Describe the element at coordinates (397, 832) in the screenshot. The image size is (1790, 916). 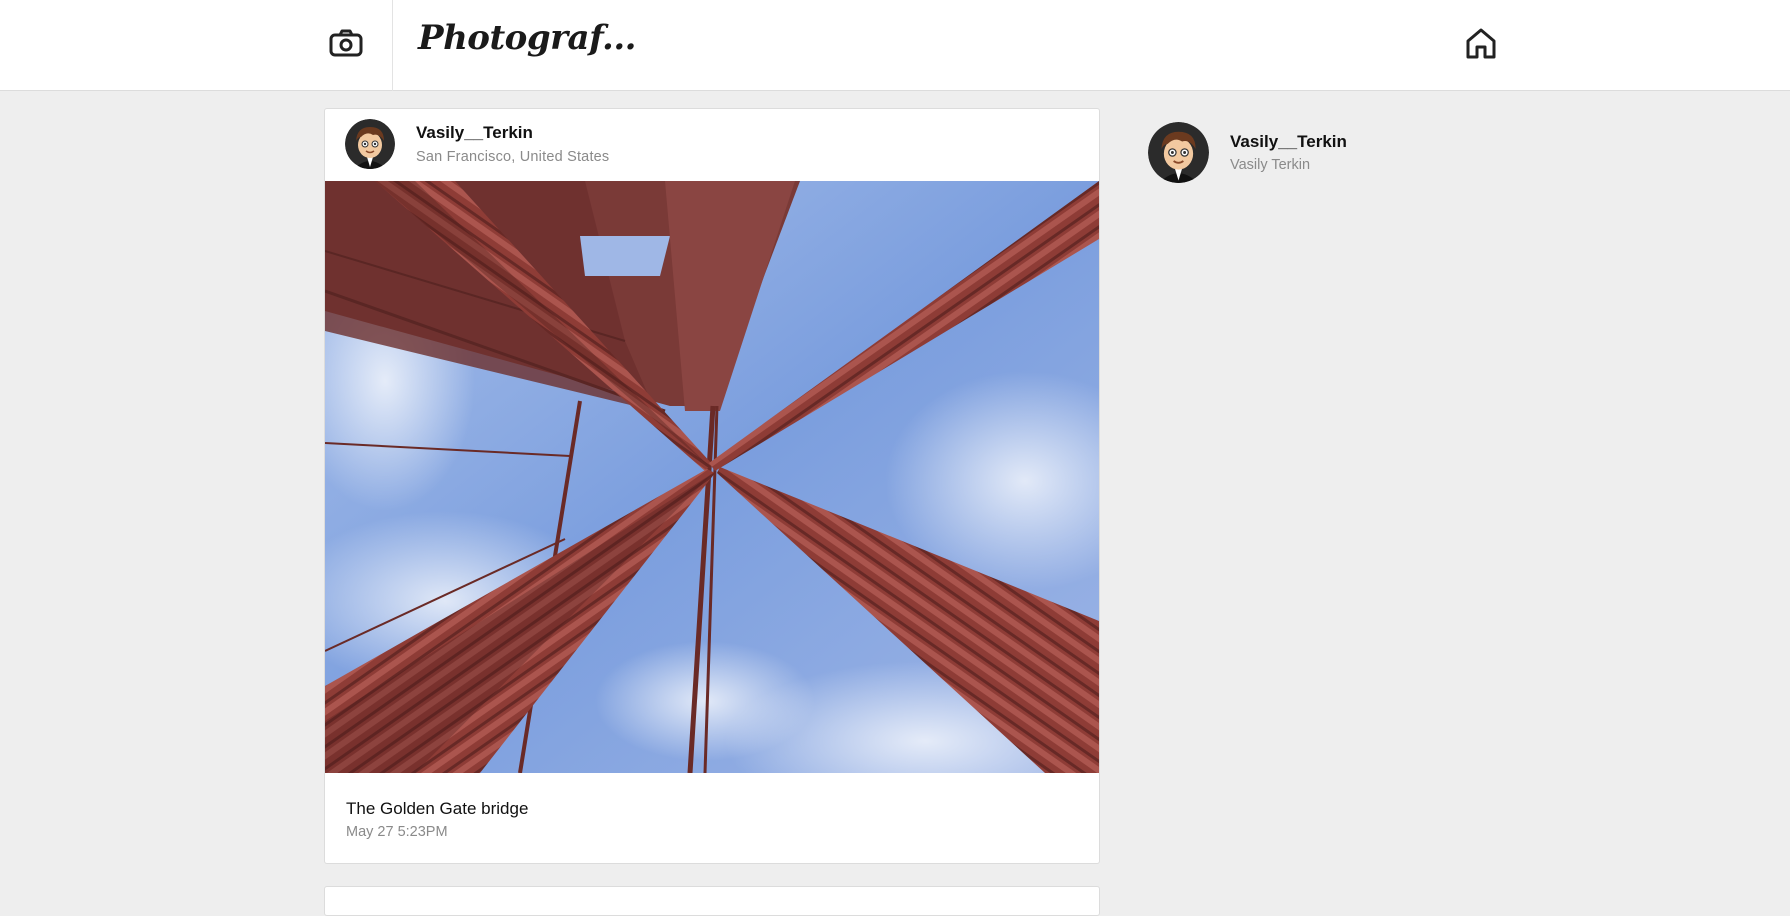
I see `post-timestamp: May 27 5:23PM` at that location.